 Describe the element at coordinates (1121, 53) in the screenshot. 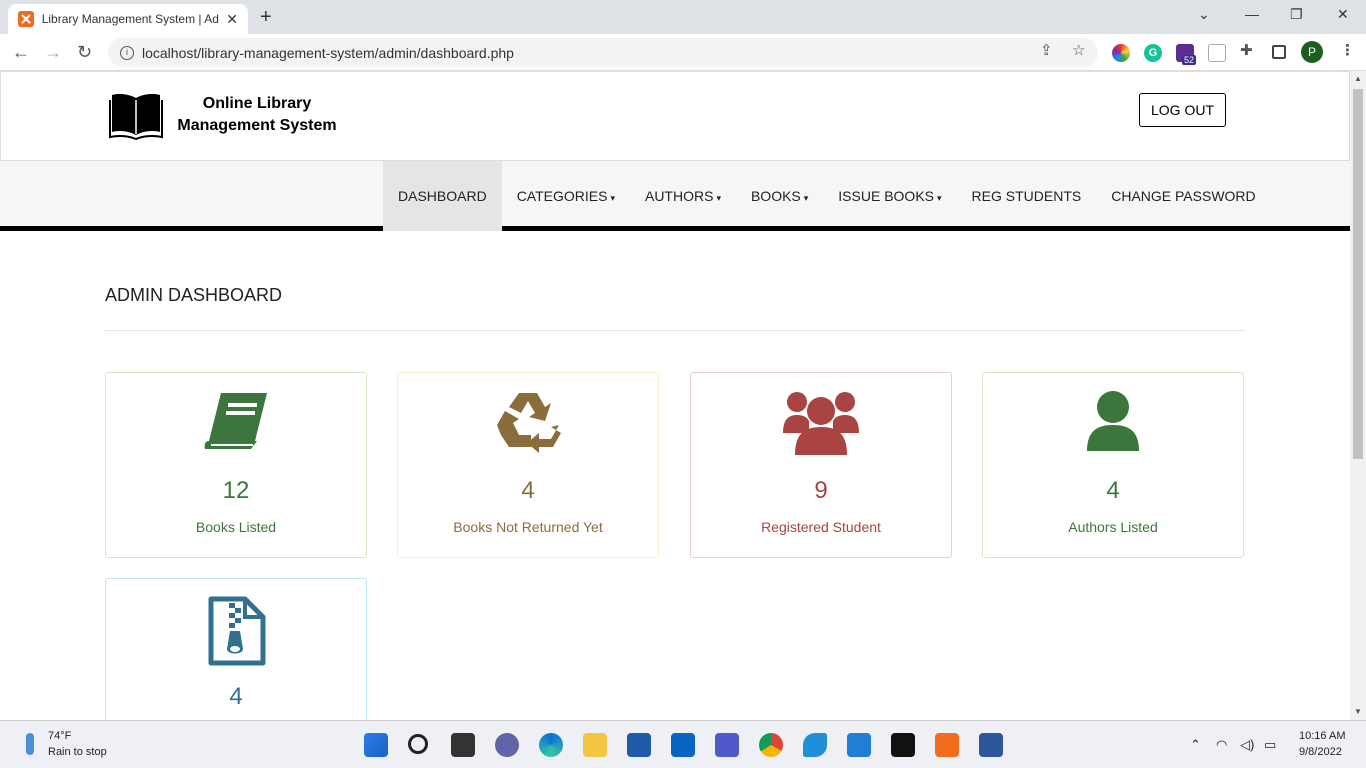

I see `color-extension-icon` at that location.